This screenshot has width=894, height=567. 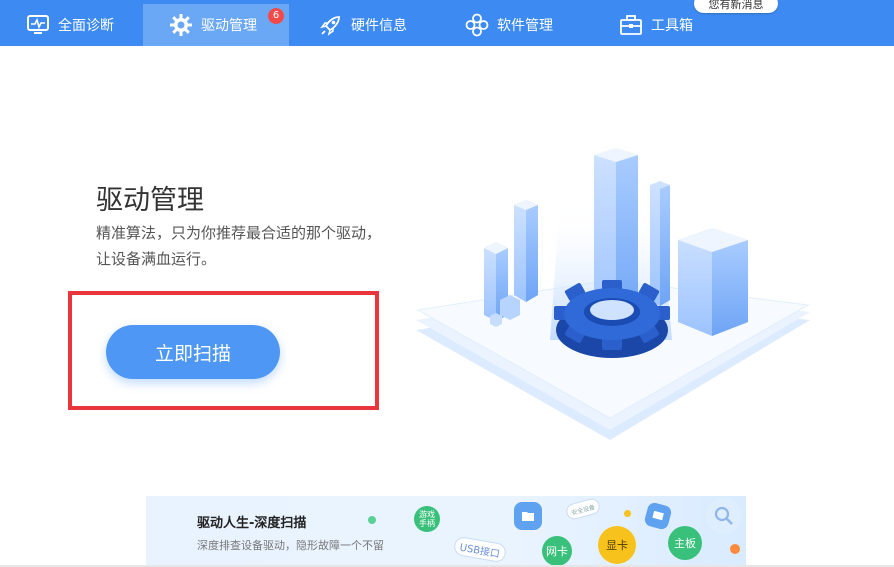 I want to click on tab-label: 硬件信息, so click(x=379, y=26).